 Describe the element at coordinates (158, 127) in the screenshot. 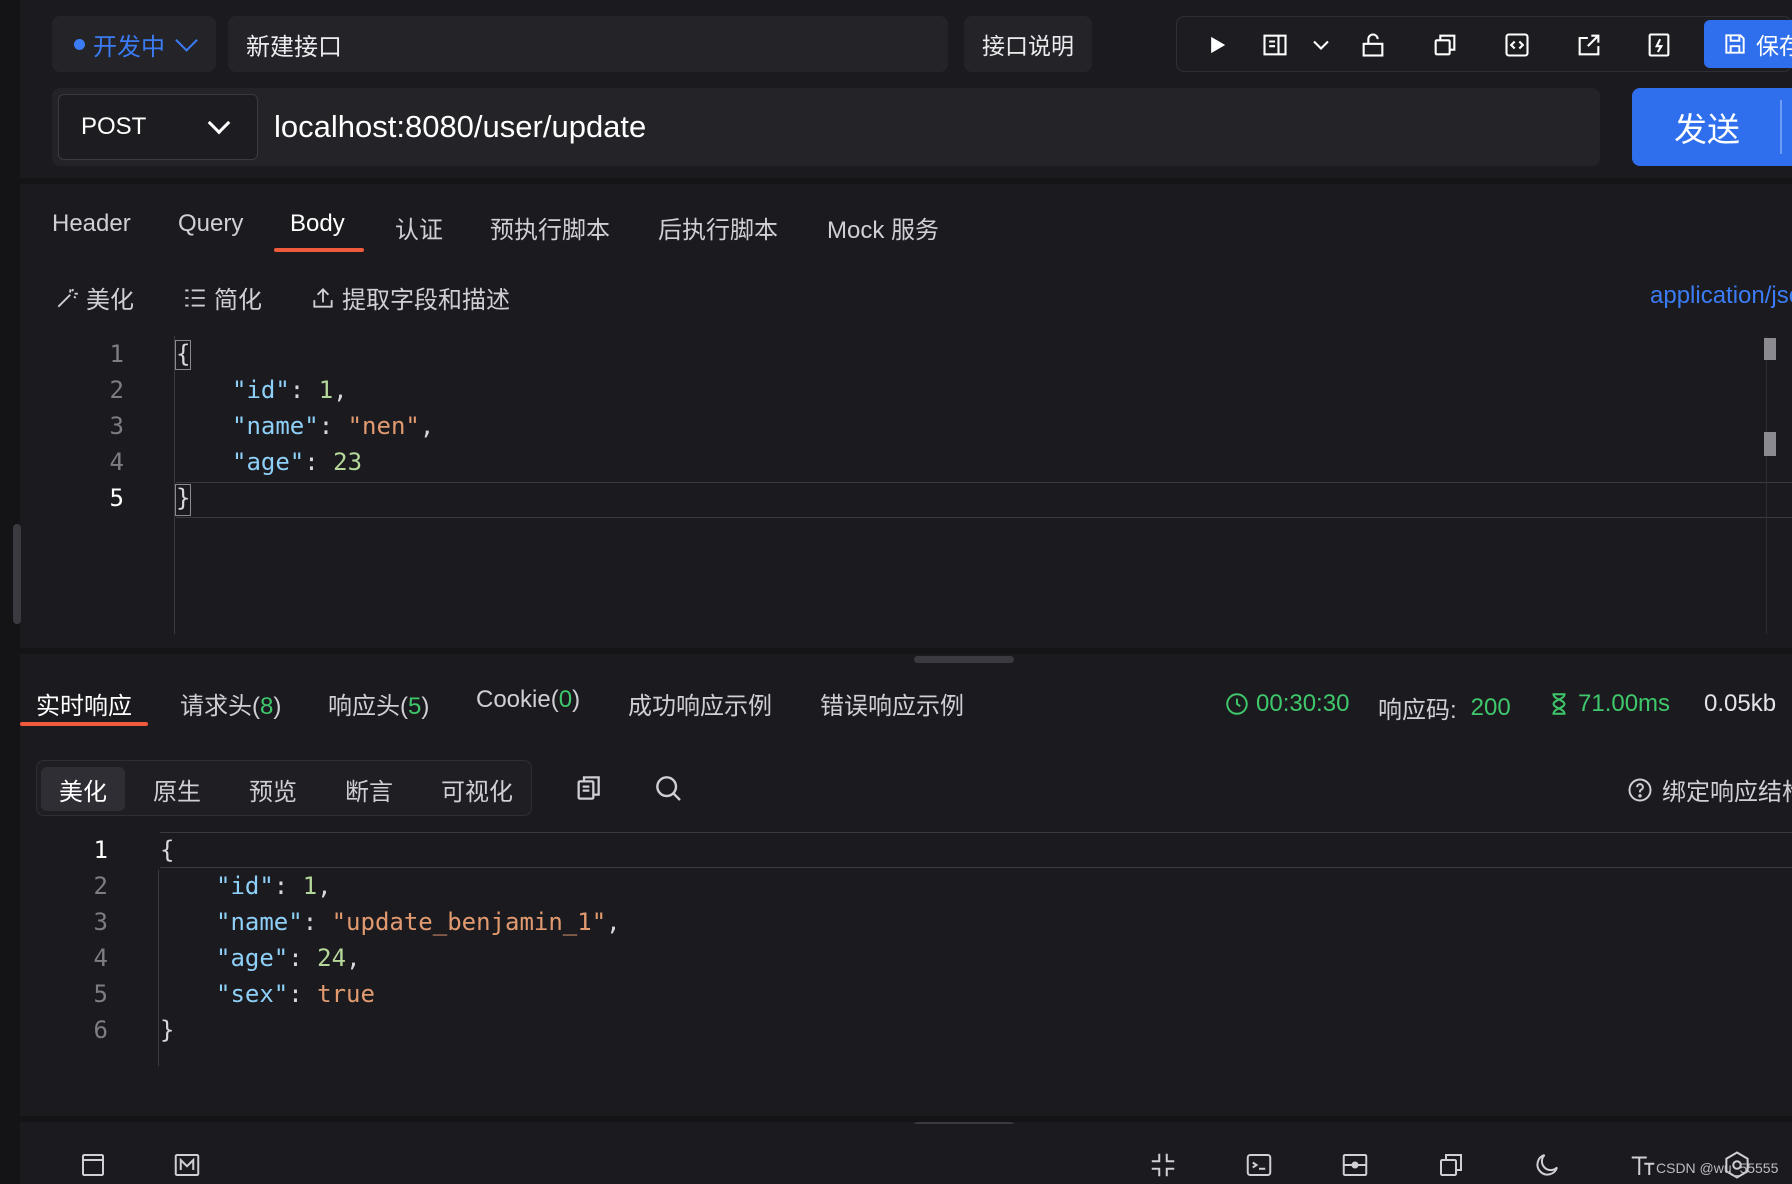

I see `method-select: POST` at that location.